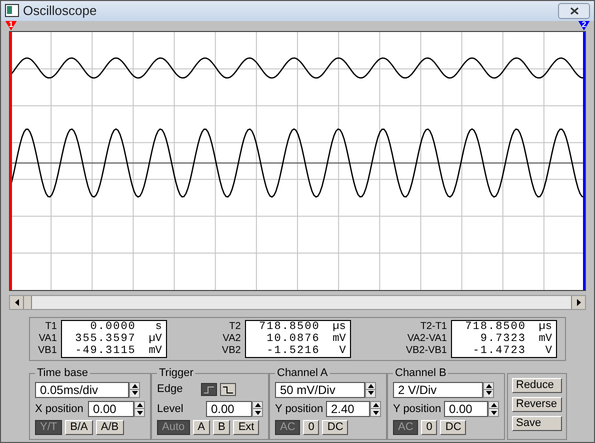  I want to click on group-title: Trigger, so click(176, 373).